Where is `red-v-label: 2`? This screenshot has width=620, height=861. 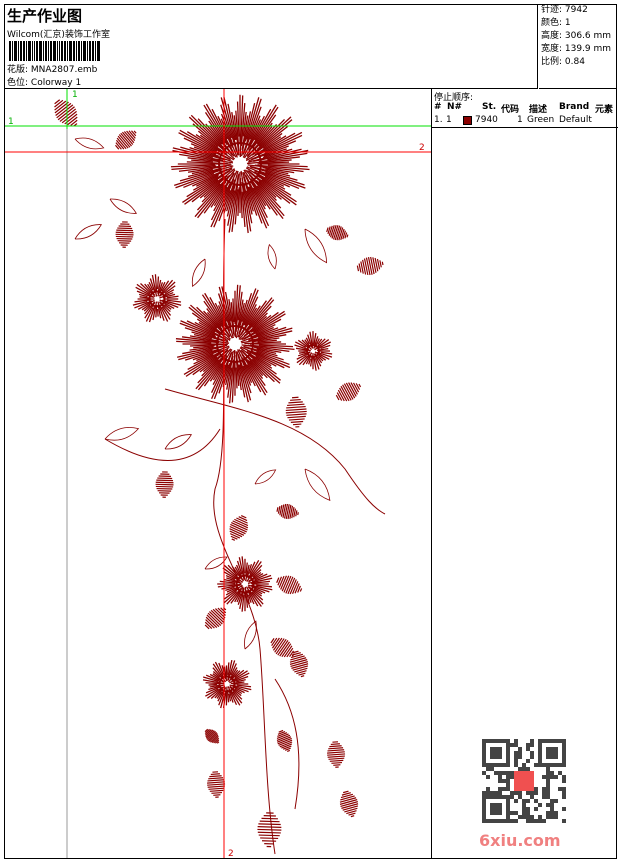 red-v-label: 2 is located at coordinates (231, 853).